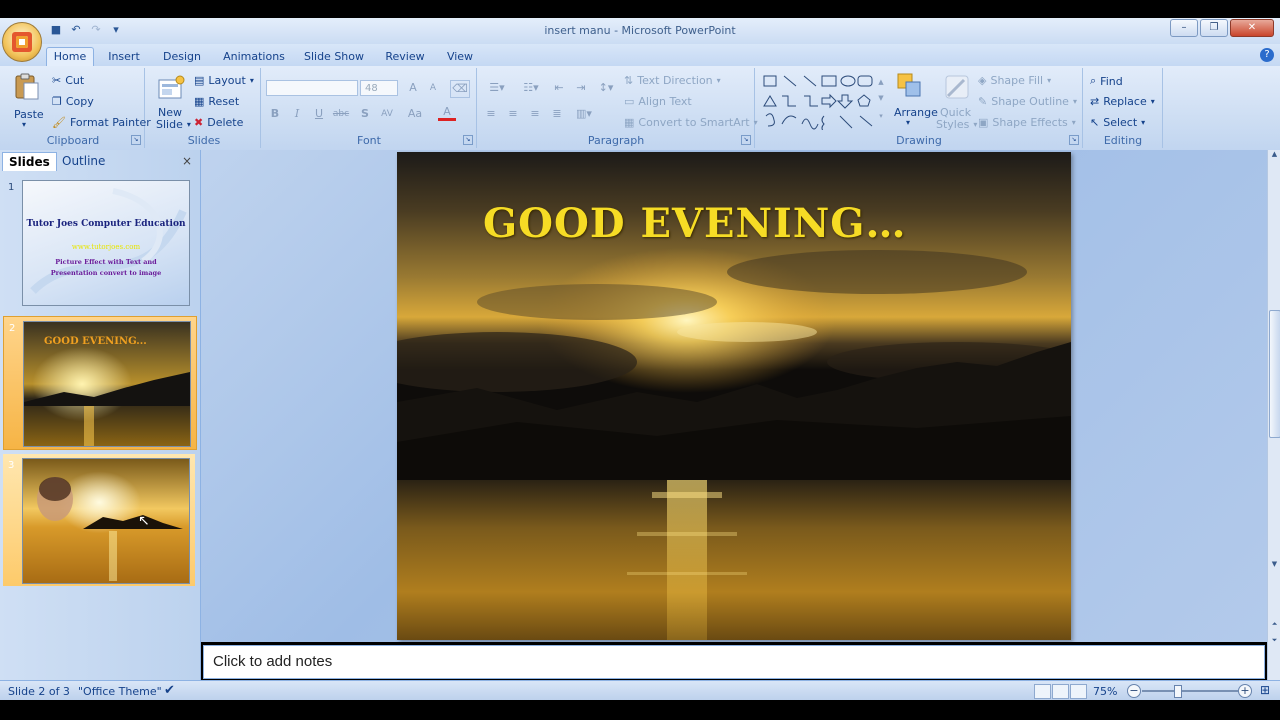  What do you see at coordinates (169, 690) in the screenshot?
I see `spell-check-icon: ✔` at bounding box center [169, 690].